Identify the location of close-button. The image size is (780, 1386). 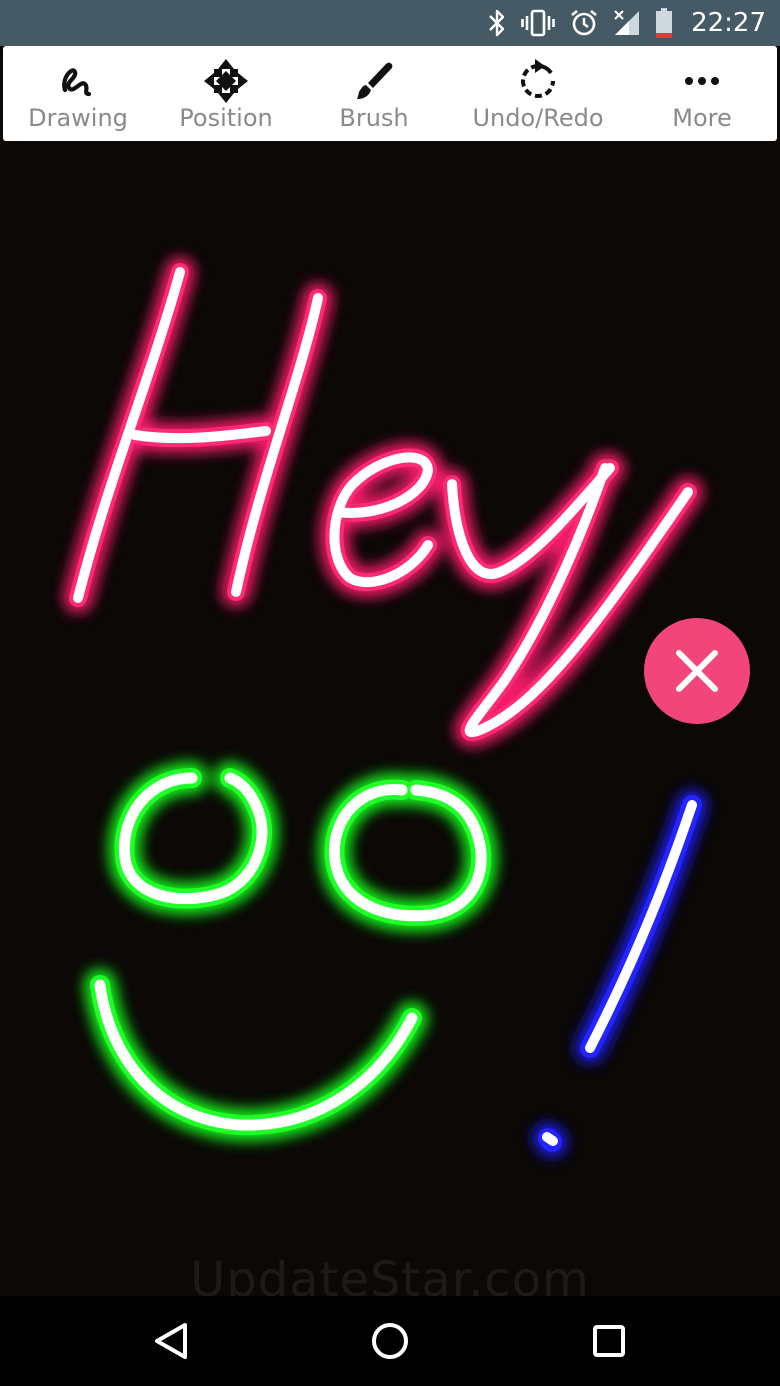
(697, 671).